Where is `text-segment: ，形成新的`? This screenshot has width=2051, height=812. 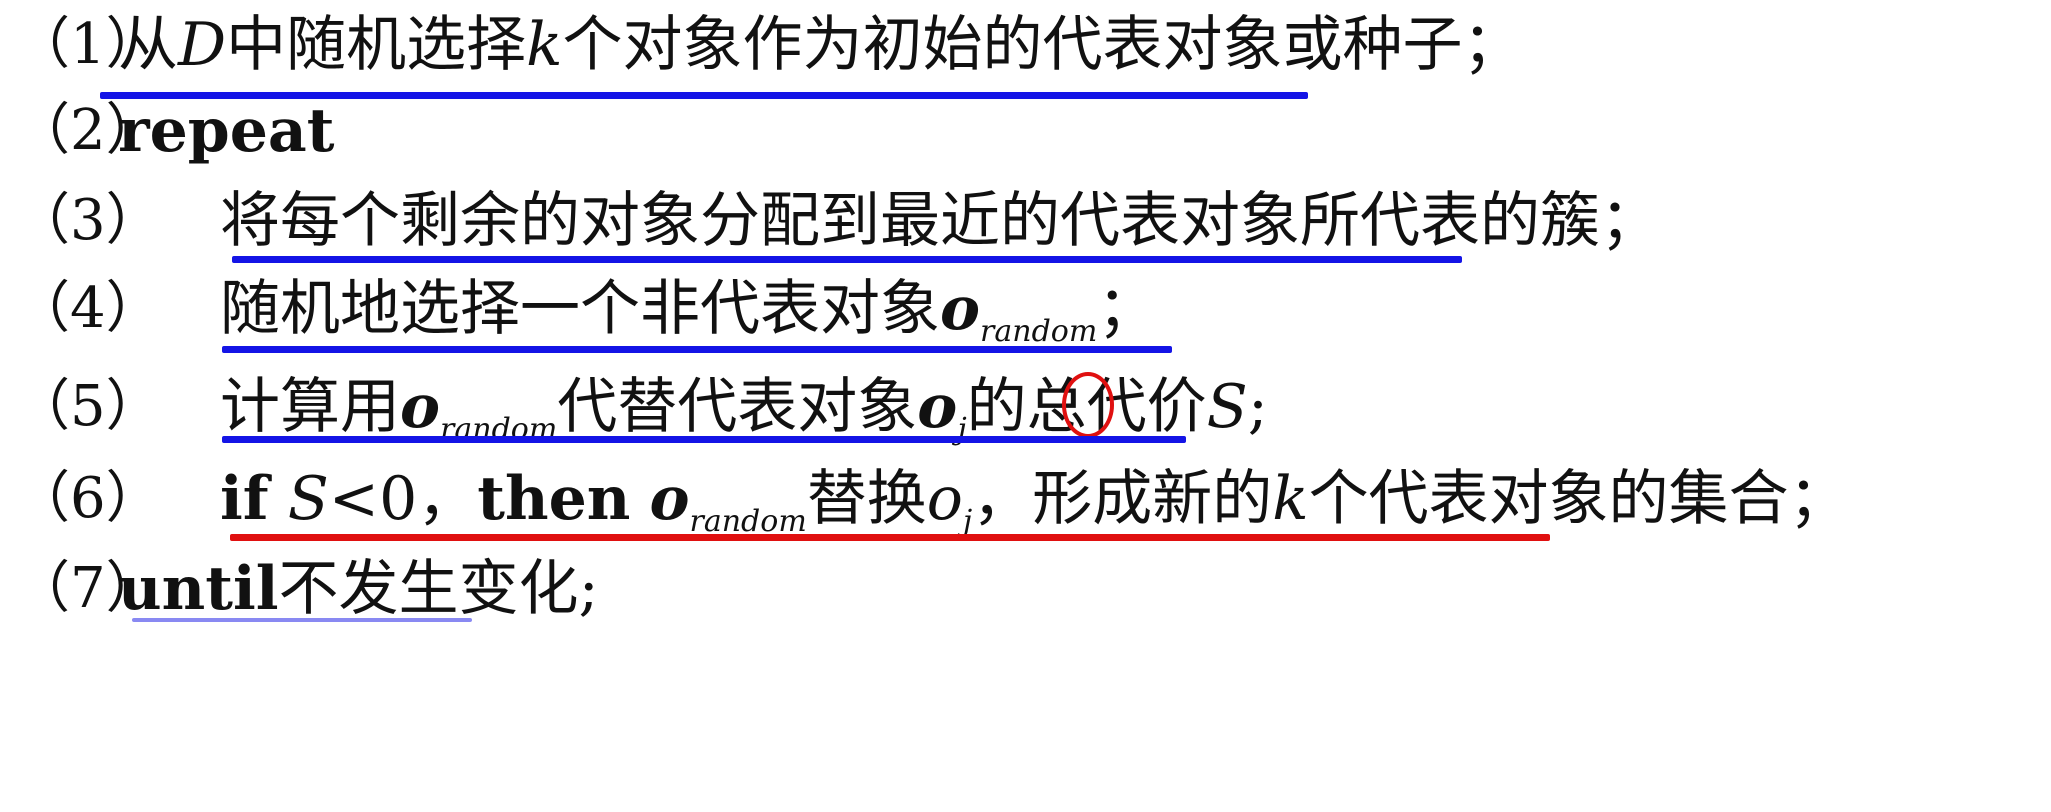 text-segment: ，形成新的 is located at coordinates (1122, 499).